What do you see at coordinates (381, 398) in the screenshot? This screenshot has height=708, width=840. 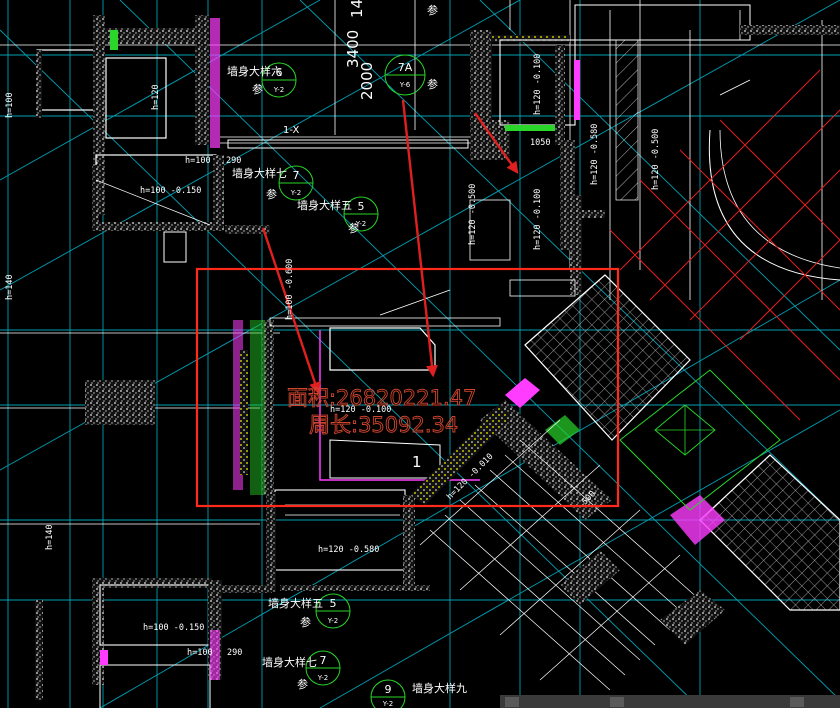 I see `measure-area-text: 面积:26820221.47` at bounding box center [381, 398].